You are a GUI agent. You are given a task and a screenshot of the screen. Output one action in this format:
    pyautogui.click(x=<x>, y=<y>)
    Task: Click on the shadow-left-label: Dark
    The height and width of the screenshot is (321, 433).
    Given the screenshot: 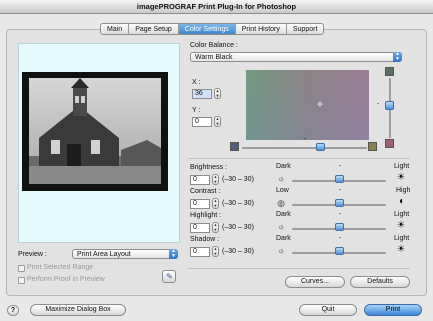 What is the action you would take?
    pyautogui.click(x=283, y=238)
    